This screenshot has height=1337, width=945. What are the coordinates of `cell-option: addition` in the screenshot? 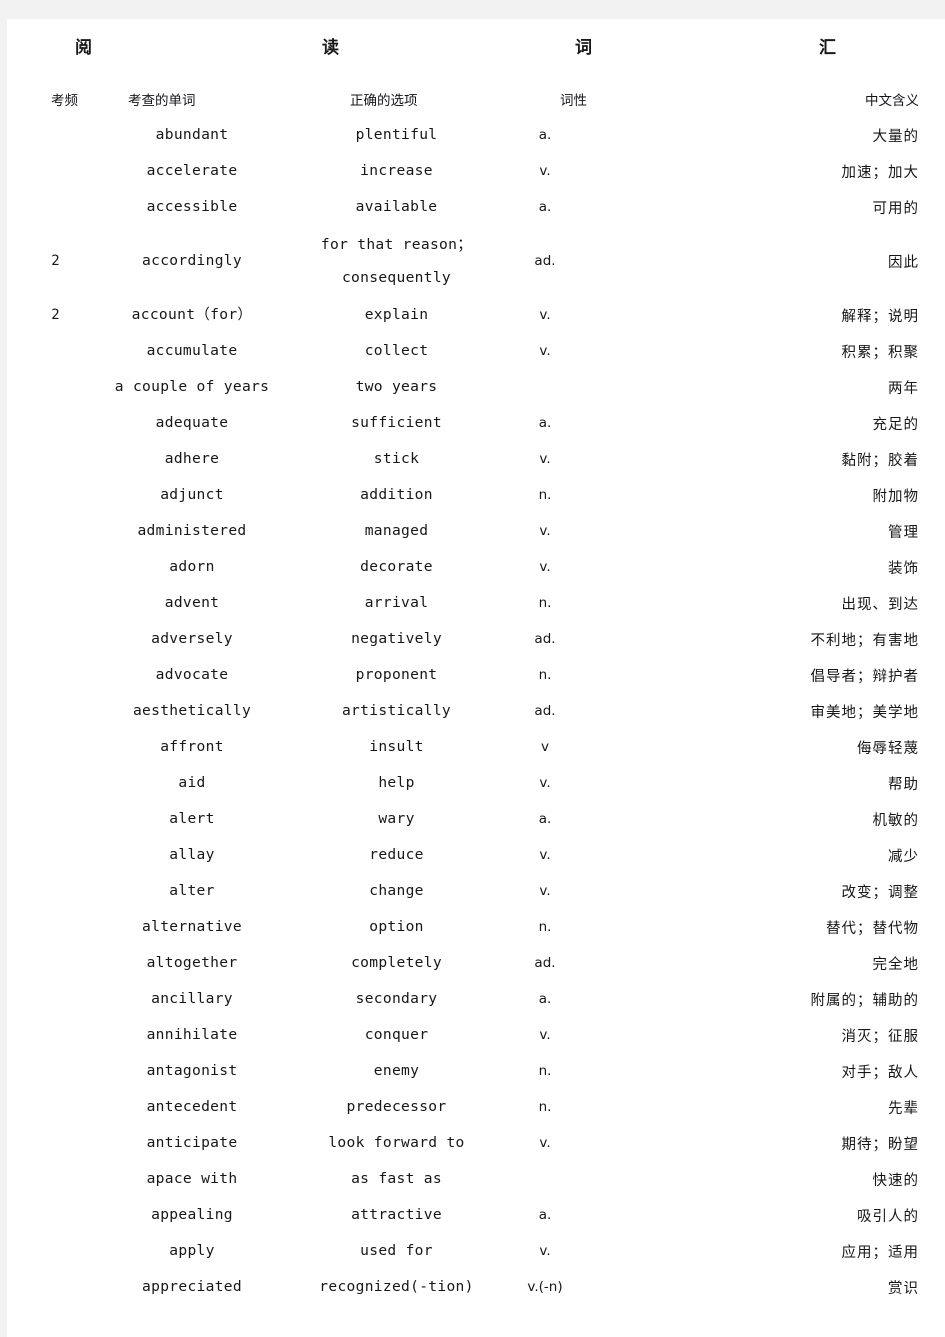 It's located at (396, 494).